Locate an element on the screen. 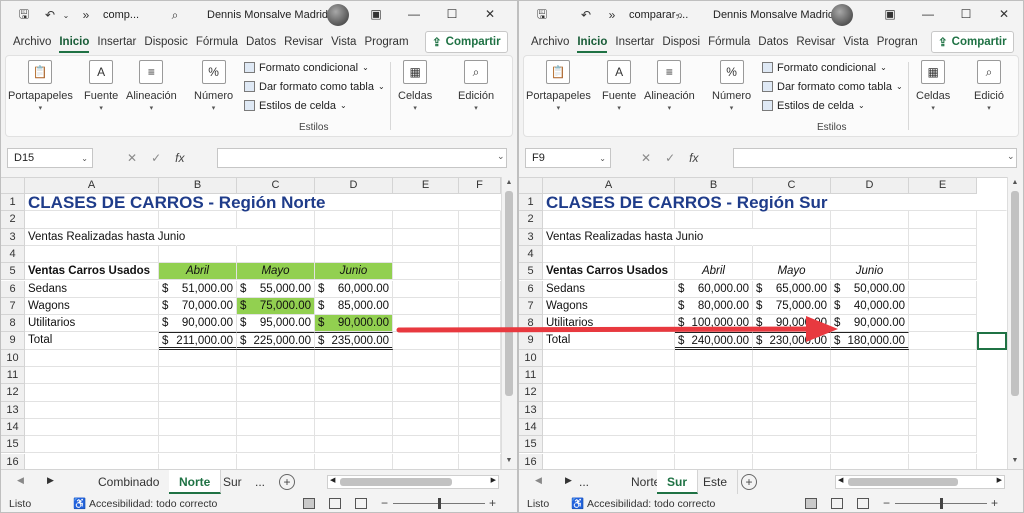 This screenshot has width=1024, height=513. h-scroll-thumb is located at coordinates (396, 482).